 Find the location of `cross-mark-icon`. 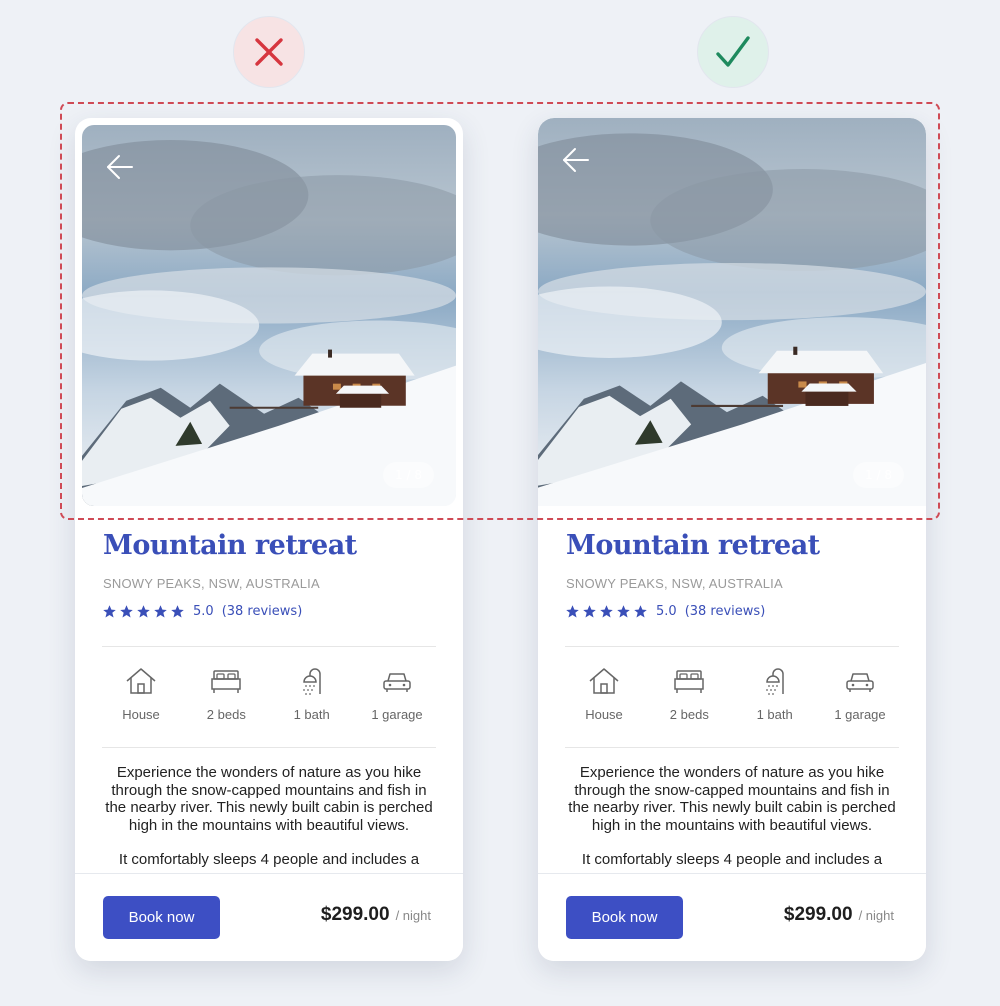

cross-mark-icon is located at coordinates (269, 52).